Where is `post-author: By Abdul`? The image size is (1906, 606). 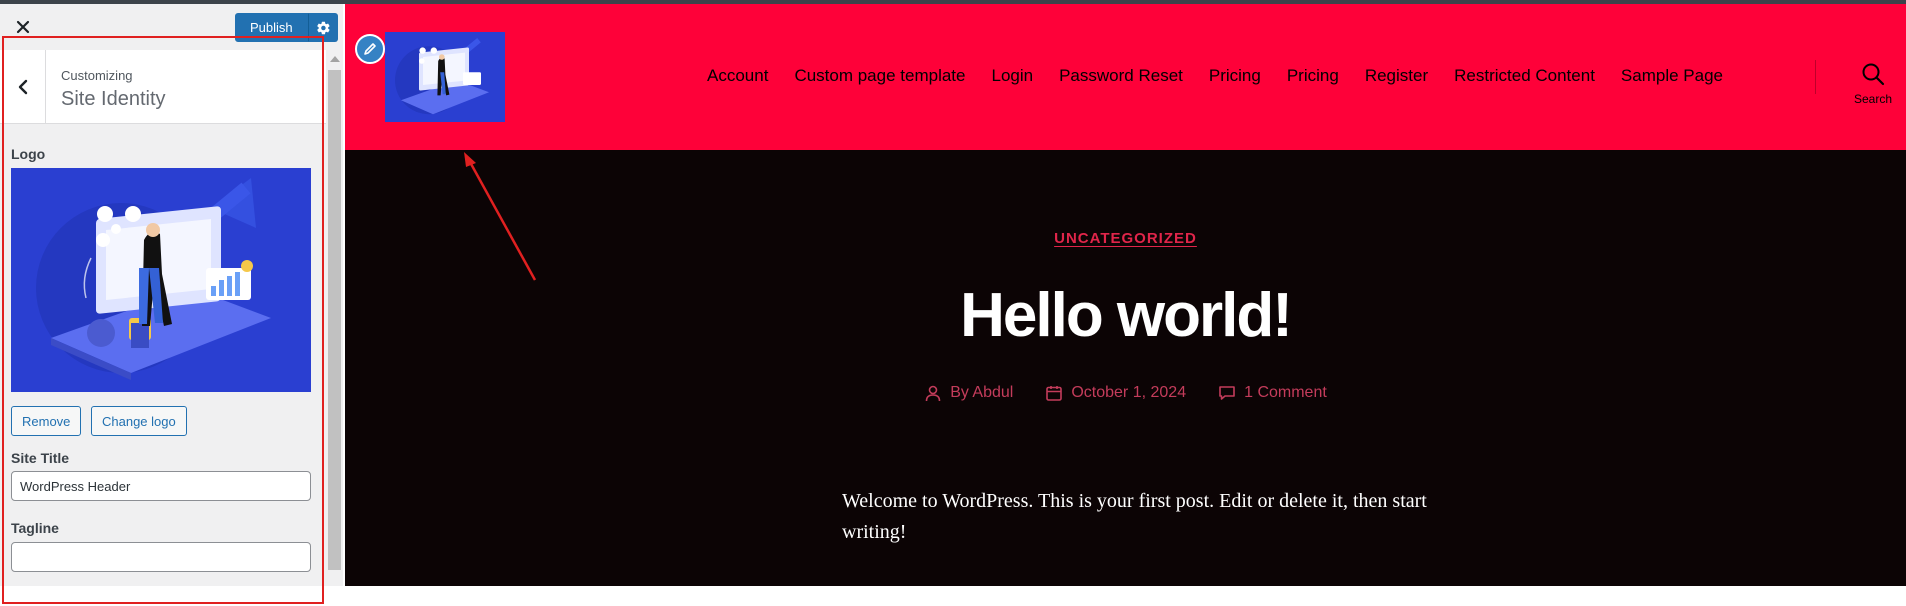 post-author: By Abdul is located at coordinates (968, 393).